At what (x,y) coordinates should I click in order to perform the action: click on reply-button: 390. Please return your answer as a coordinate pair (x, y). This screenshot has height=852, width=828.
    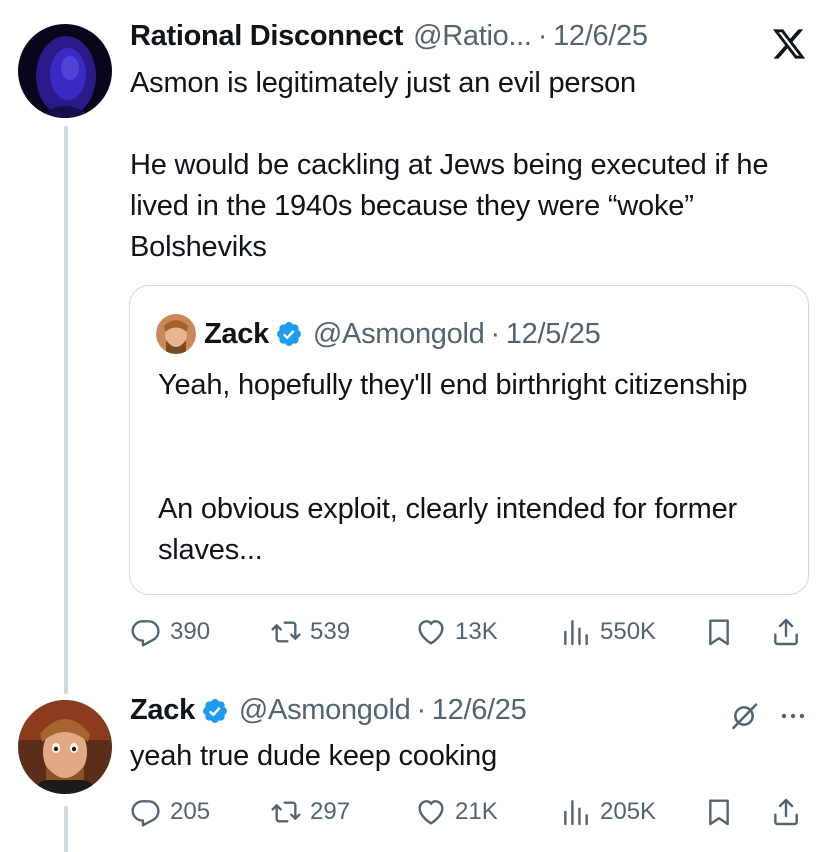
    Looking at the image, I should click on (170, 632).